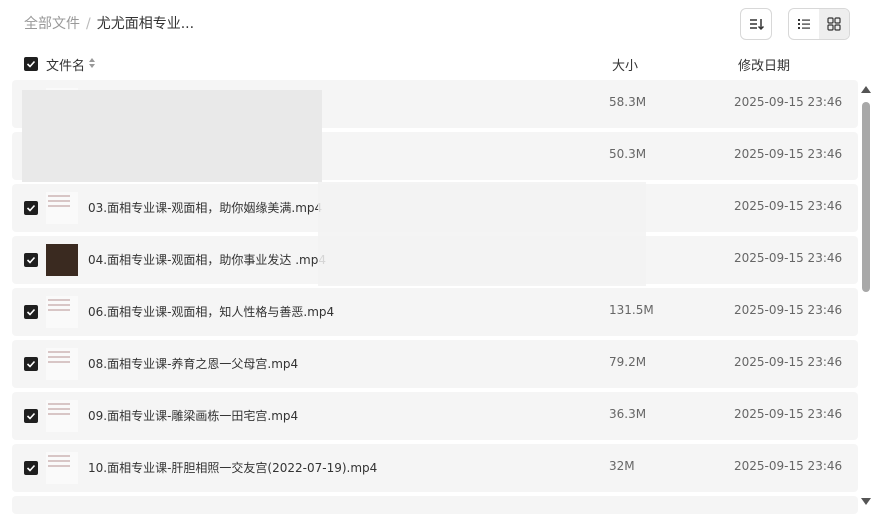 The image size is (874, 514). What do you see at coordinates (866, 89) in the screenshot?
I see `scroll-up-arrow-icon` at bounding box center [866, 89].